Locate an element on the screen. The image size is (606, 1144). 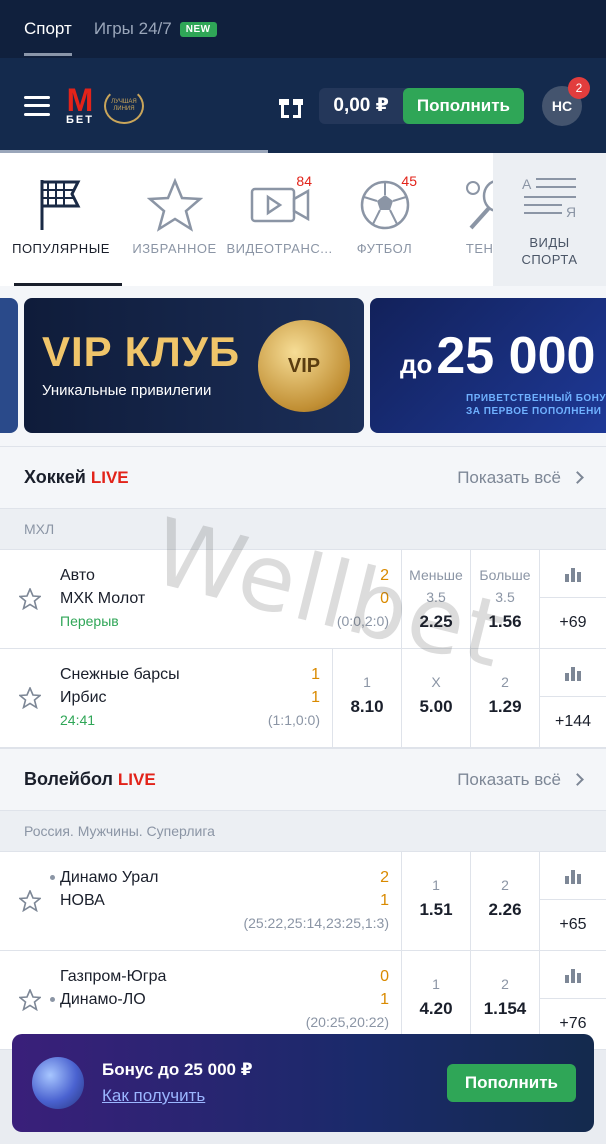
logo: М БЕТ is located at coordinates (80, 103).